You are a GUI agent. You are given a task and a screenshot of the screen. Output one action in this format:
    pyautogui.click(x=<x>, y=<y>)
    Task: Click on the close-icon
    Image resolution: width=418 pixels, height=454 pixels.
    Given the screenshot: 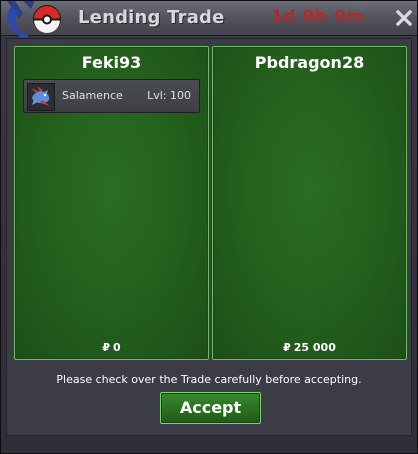 What is the action you would take?
    pyautogui.click(x=404, y=18)
    